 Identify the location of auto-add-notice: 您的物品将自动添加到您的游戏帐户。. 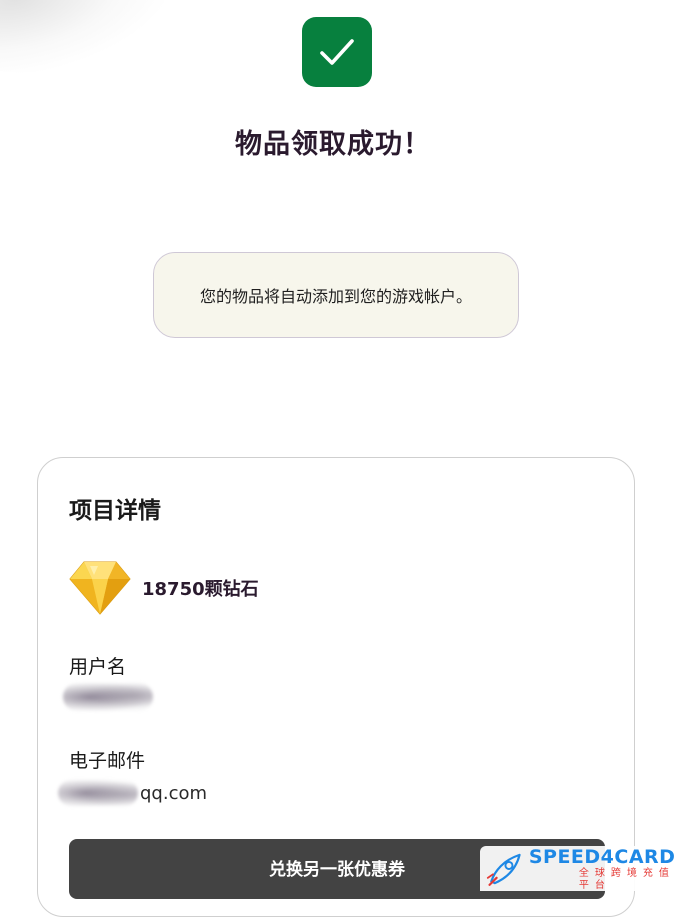
(336, 295).